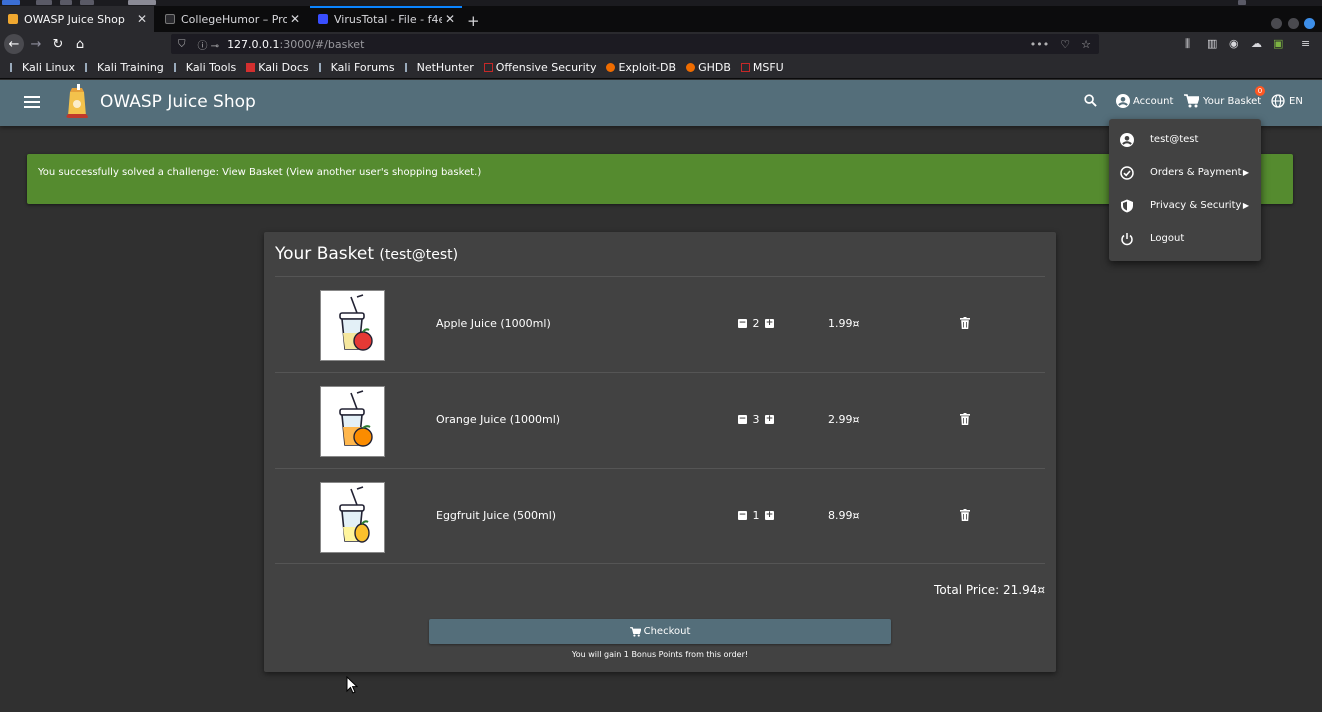  I want to click on reload-icon: ↻, so click(58, 44).